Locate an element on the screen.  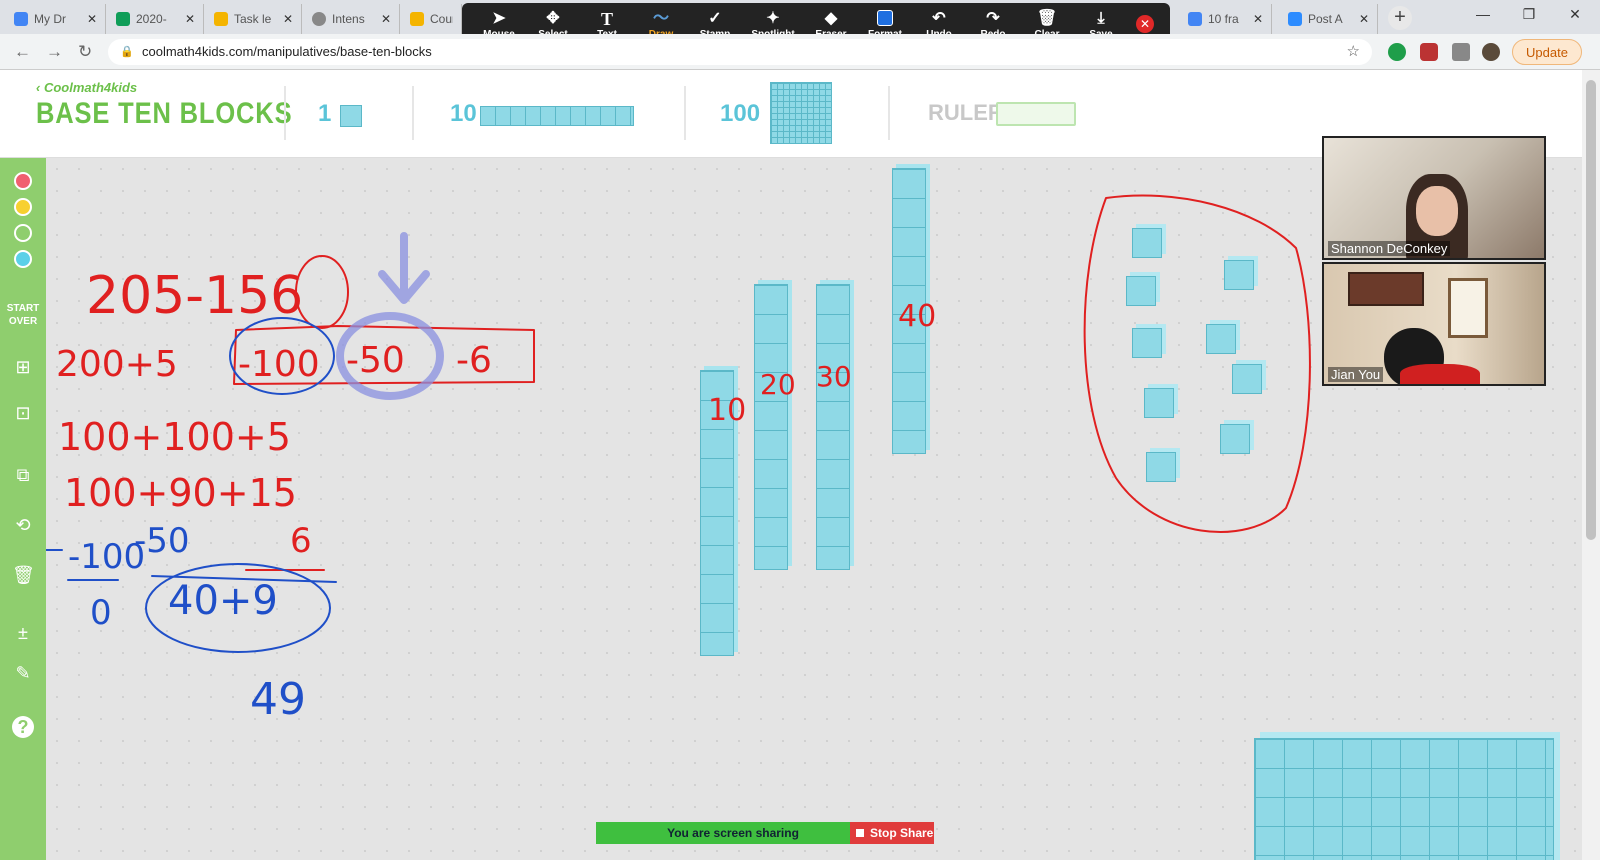
browser-tab: Cour is located at coordinates (432, 19).